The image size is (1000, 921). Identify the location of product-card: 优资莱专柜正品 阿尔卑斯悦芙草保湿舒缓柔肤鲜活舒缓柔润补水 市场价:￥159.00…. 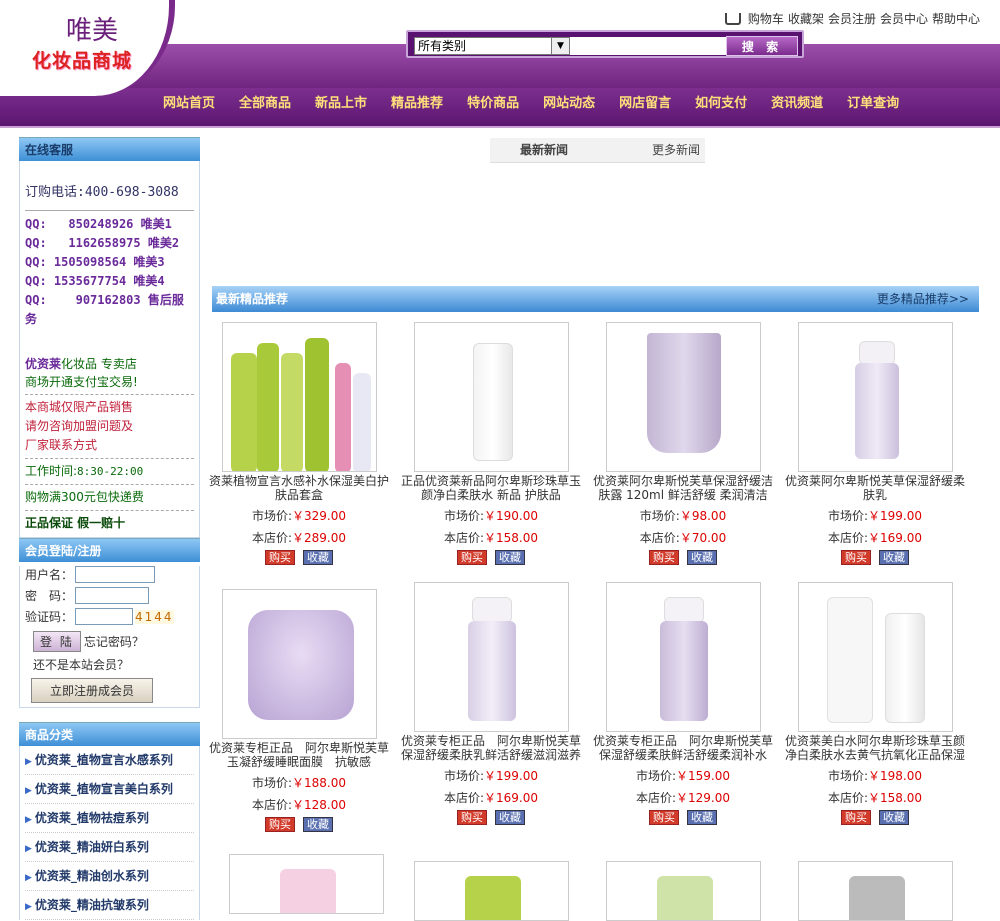
(683, 703).